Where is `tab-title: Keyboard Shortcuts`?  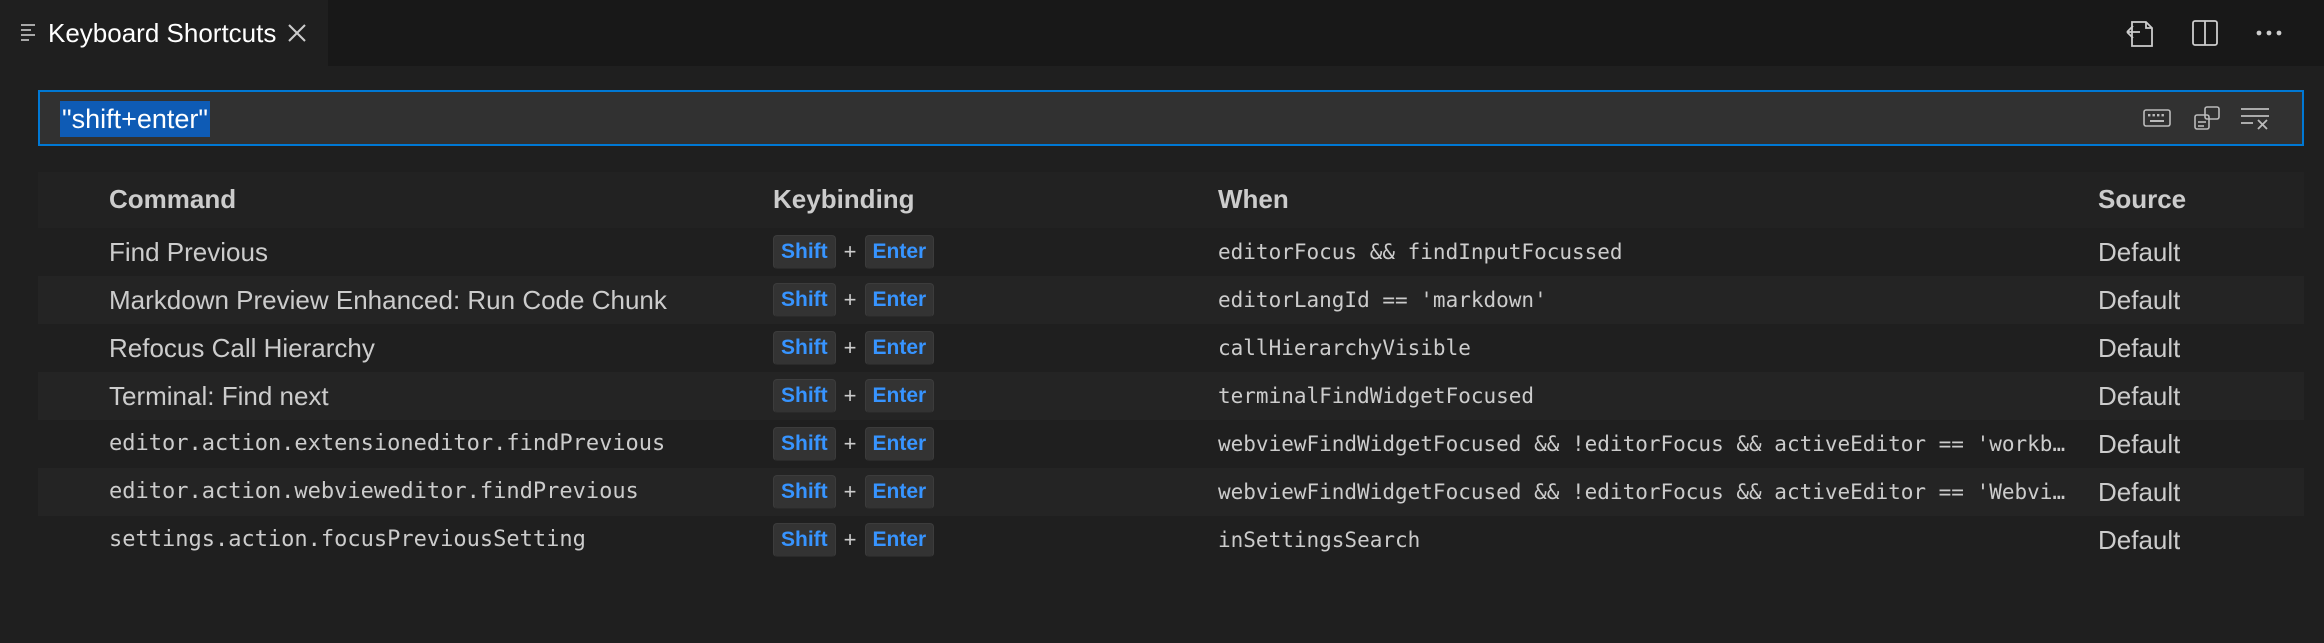
tab-title: Keyboard Shortcuts is located at coordinates (162, 33).